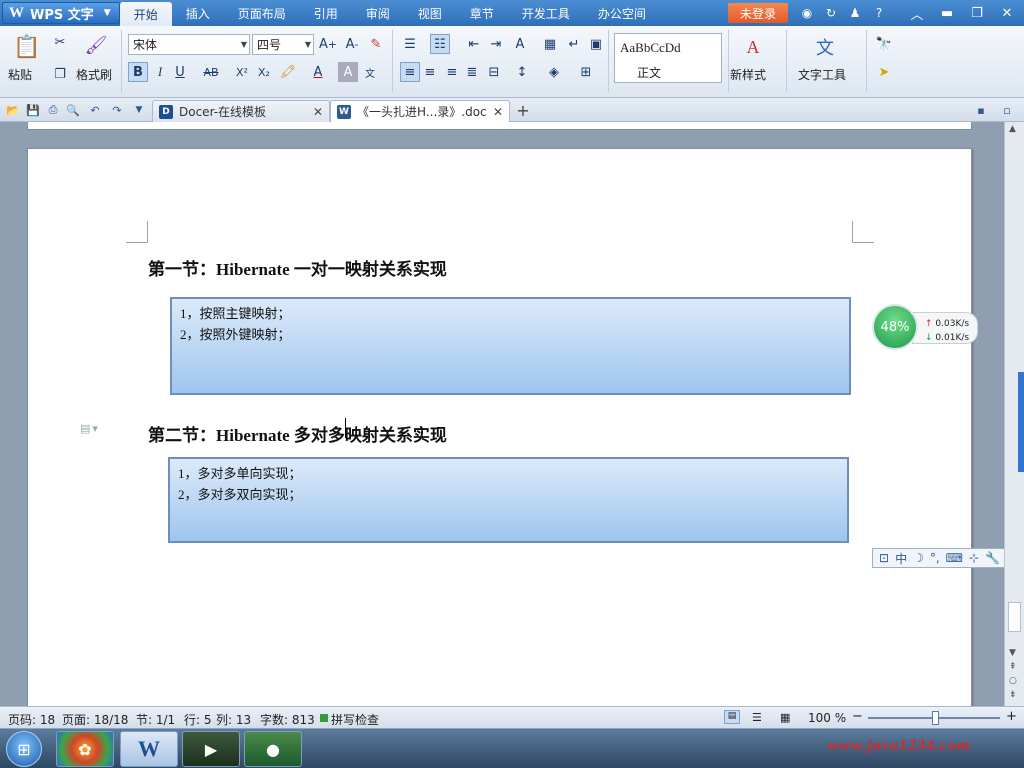 The width and height of the screenshot is (1024, 768). What do you see at coordinates (895, 327) in the screenshot?
I see `memory-usage-circle: 48%` at bounding box center [895, 327].